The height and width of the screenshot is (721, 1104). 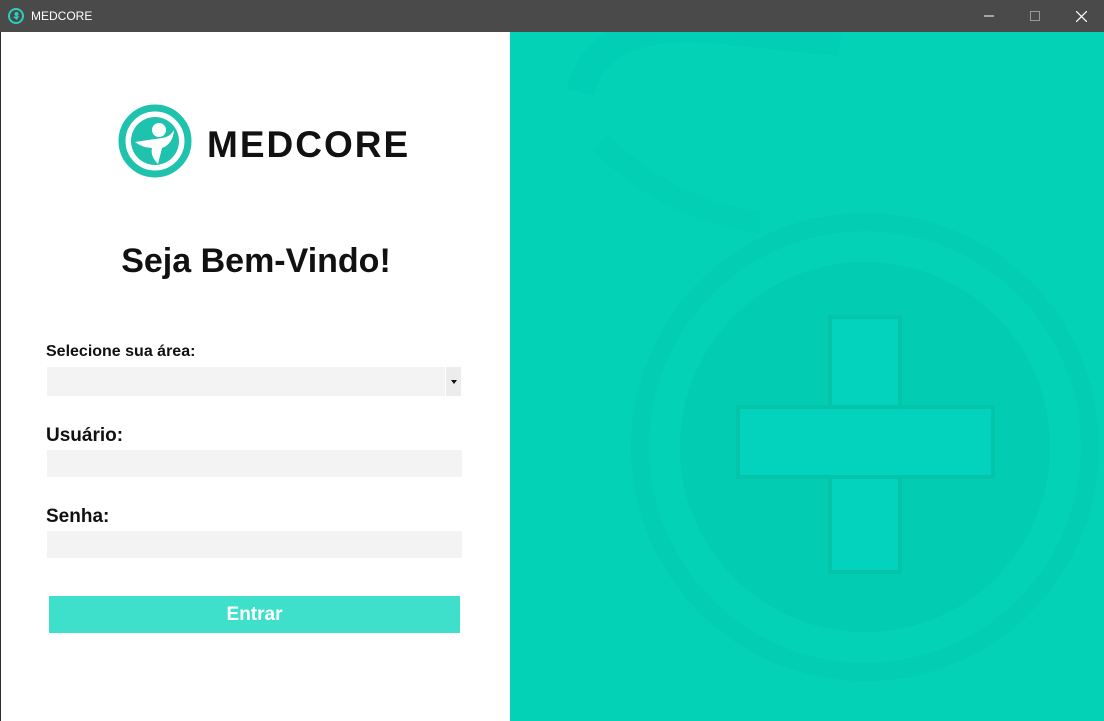 I want to click on maximize-button, so click(x=1035, y=16).